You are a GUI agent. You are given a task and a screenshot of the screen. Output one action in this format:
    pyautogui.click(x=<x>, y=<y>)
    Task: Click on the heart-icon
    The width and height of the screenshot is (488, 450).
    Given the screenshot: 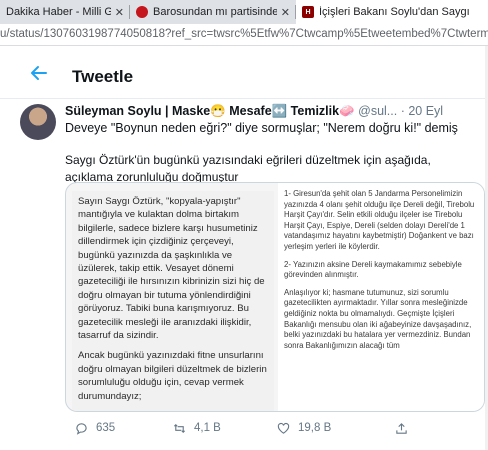 What is the action you would take?
    pyautogui.click(x=283, y=428)
    